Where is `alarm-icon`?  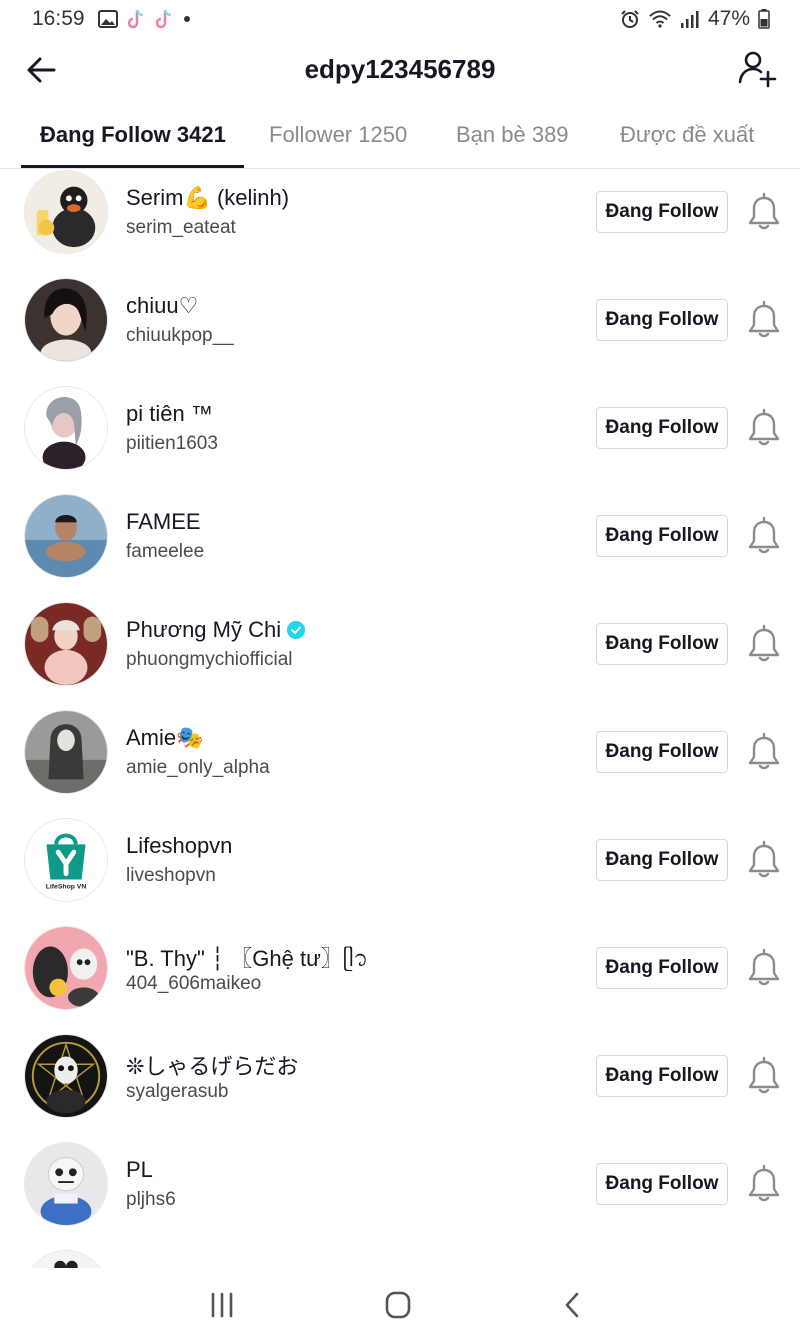 alarm-icon is located at coordinates (630, 19).